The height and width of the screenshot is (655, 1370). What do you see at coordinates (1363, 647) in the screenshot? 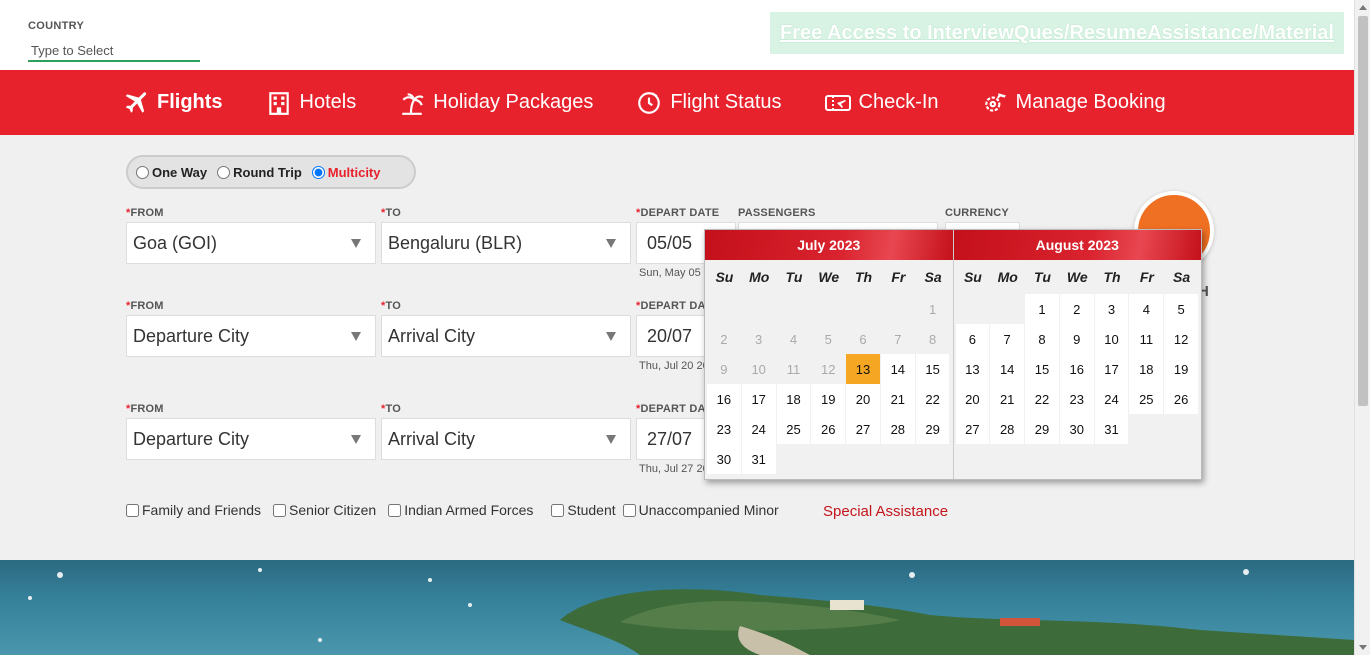
I see `scroll-down-icon` at bounding box center [1363, 647].